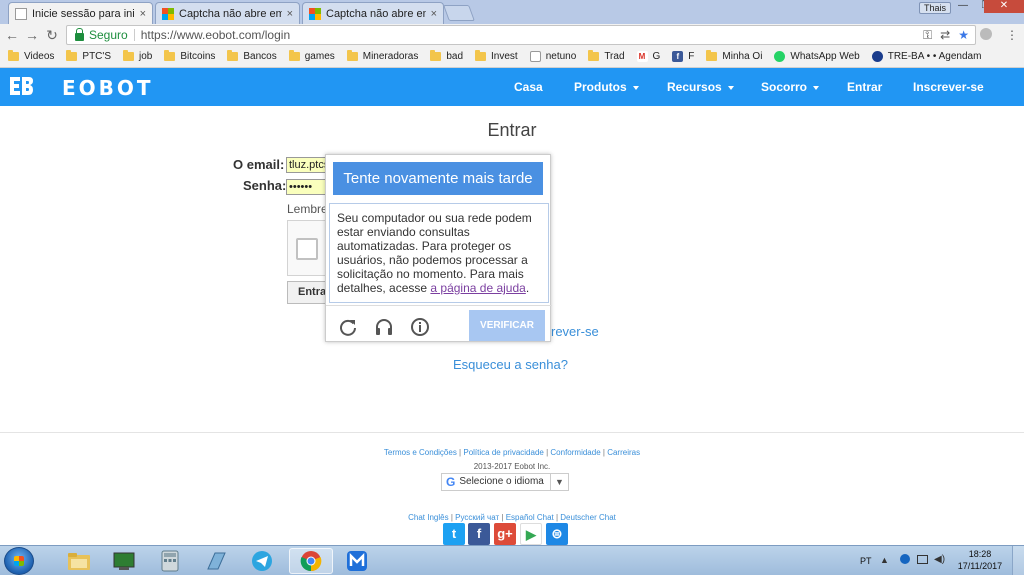 The image size is (1024, 575). Describe the element at coordinates (307, 292) in the screenshot. I see `login-submit-button: Entra` at that location.